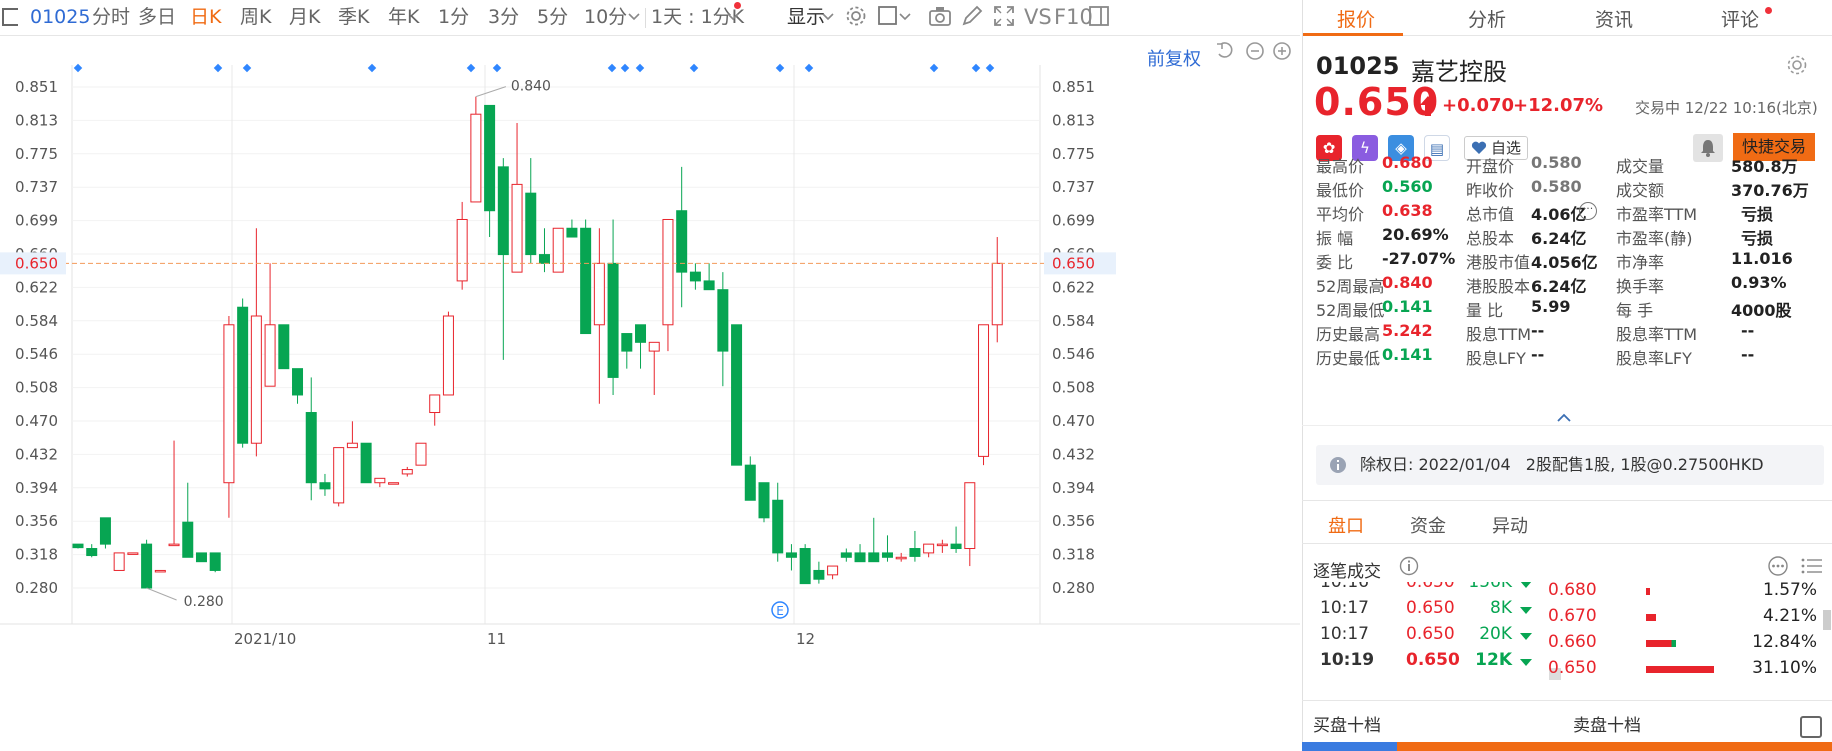  What do you see at coordinates (10, 17) in the screenshot?
I see `menu-icon` at bounding box center [10, 17].